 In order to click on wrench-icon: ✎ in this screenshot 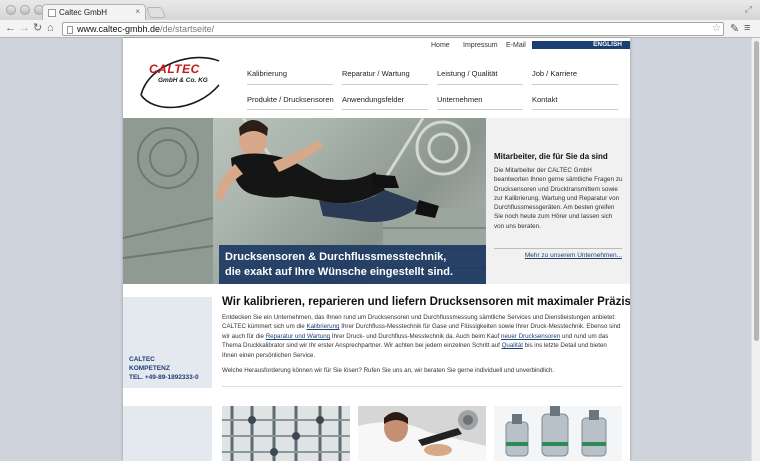, I will do `click(734, 28)`.